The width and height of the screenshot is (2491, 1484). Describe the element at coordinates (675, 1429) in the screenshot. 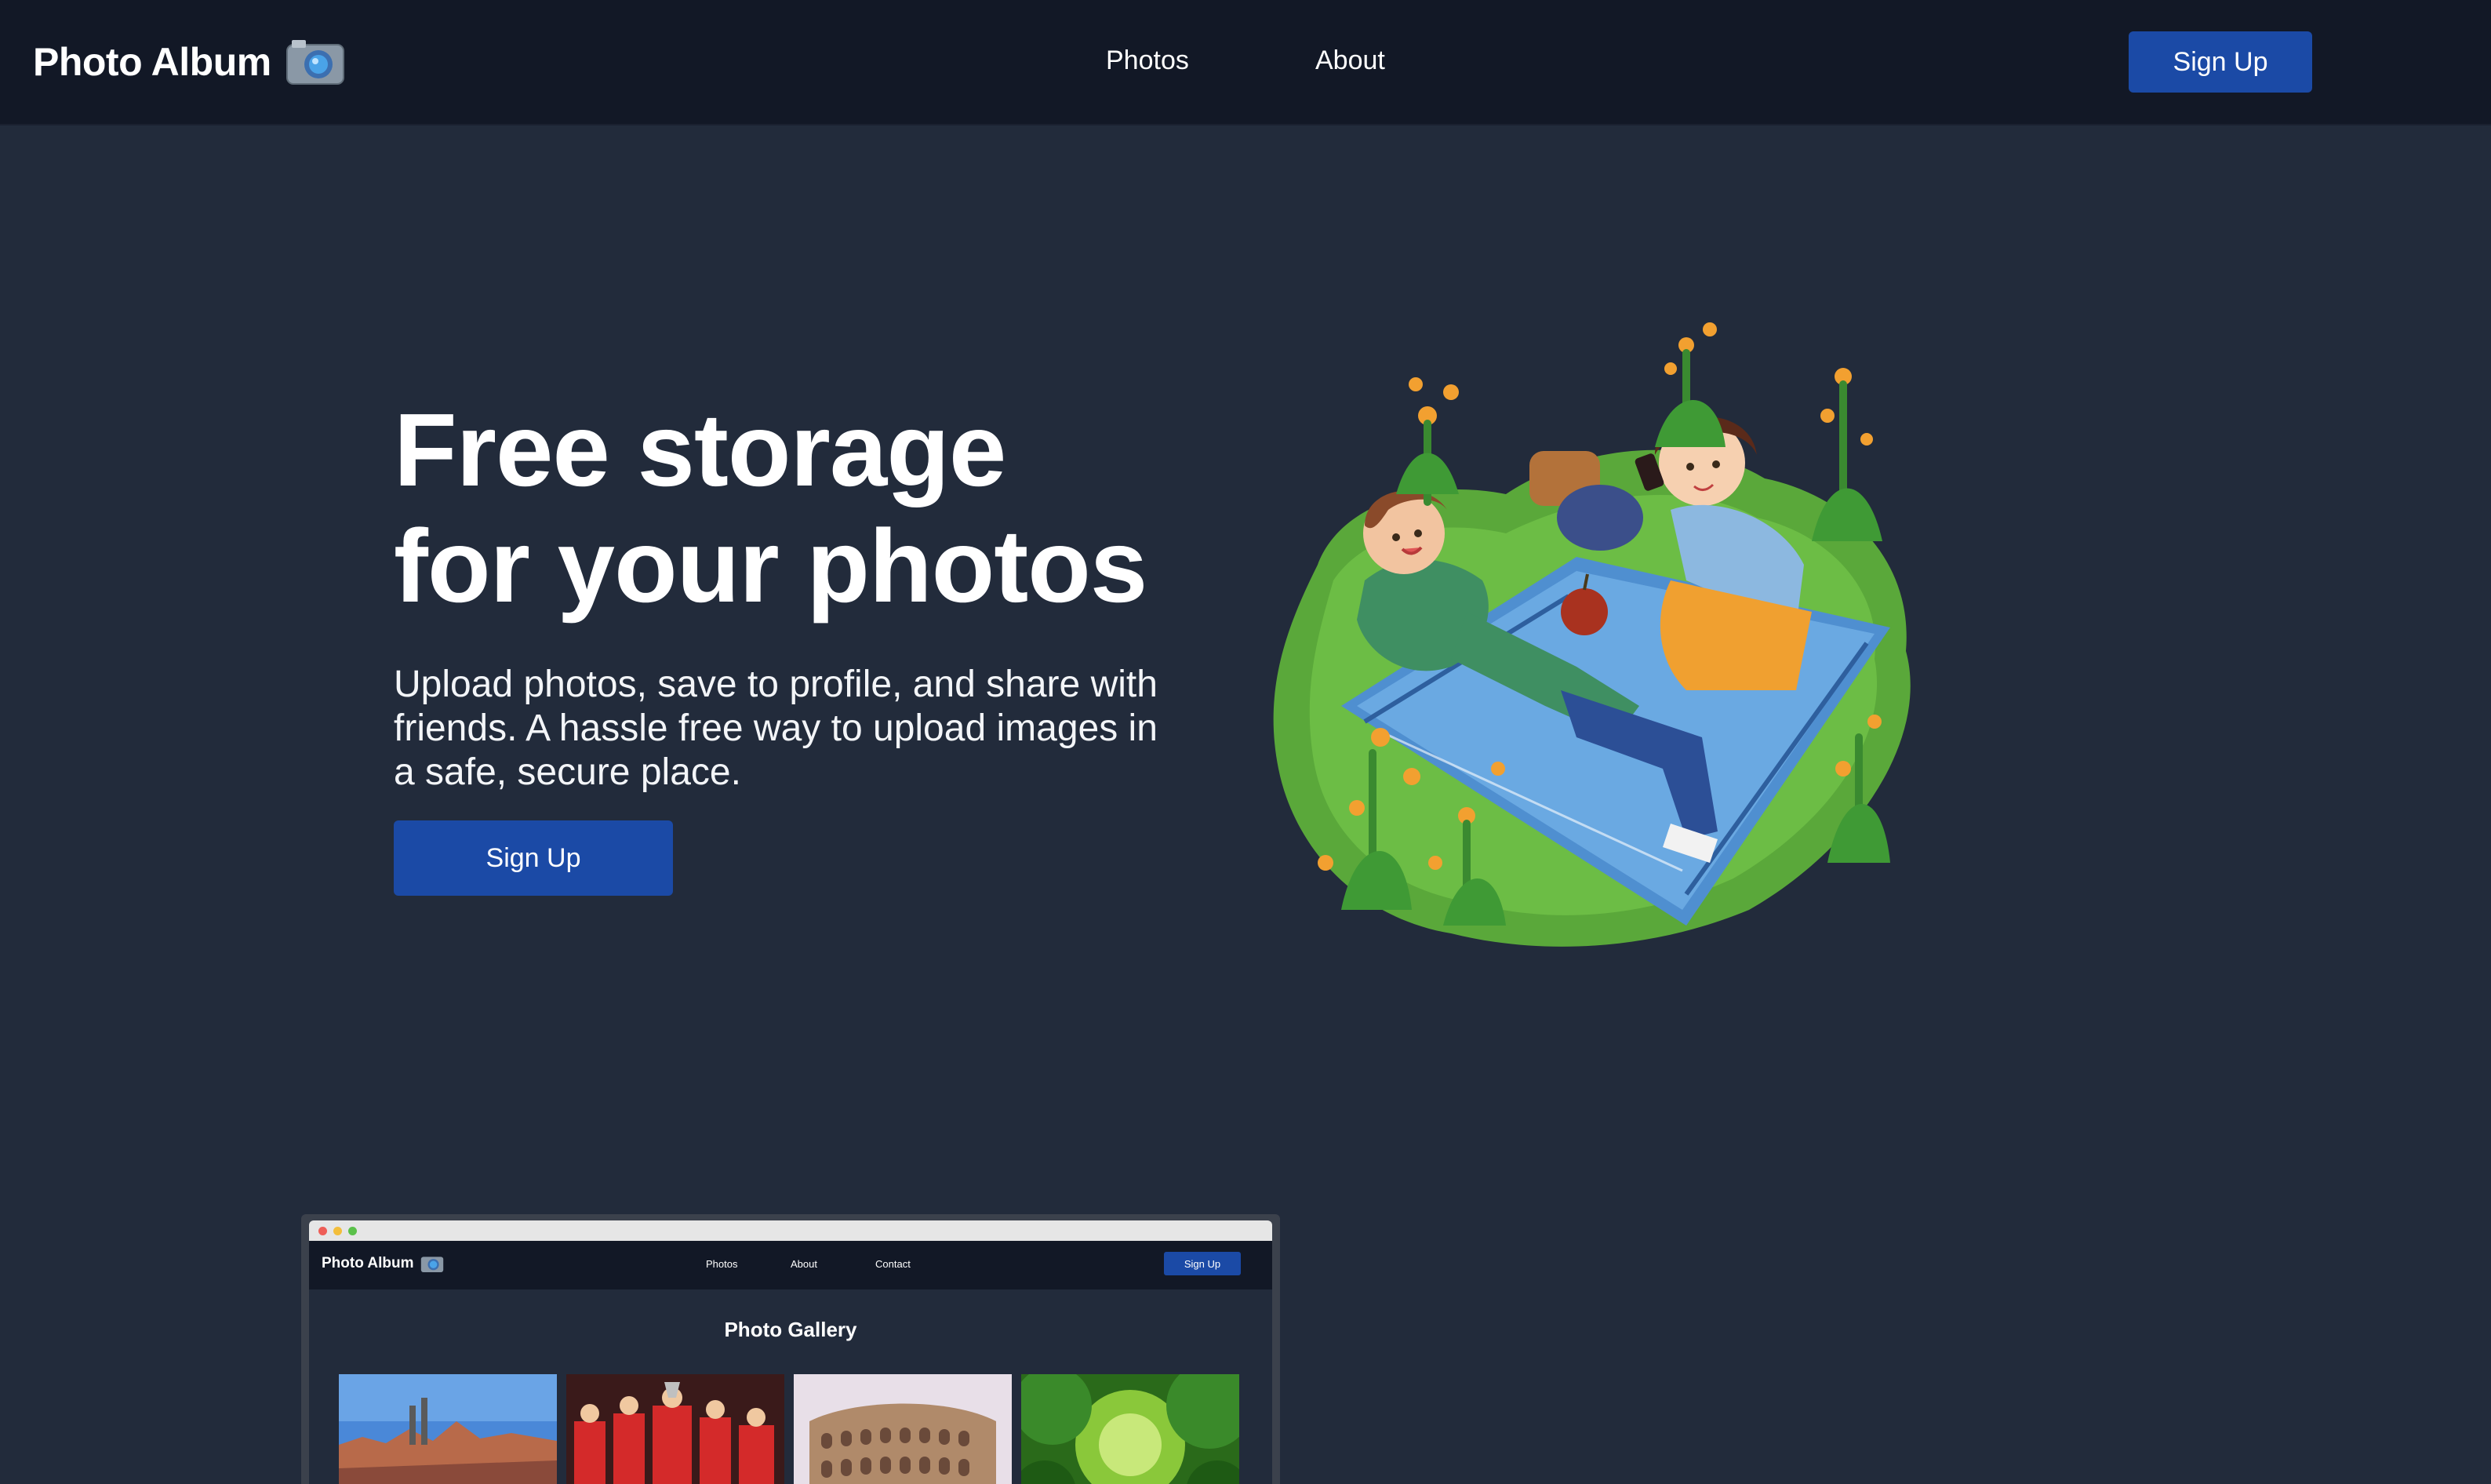

I see `soccer-team-photo` at that location.